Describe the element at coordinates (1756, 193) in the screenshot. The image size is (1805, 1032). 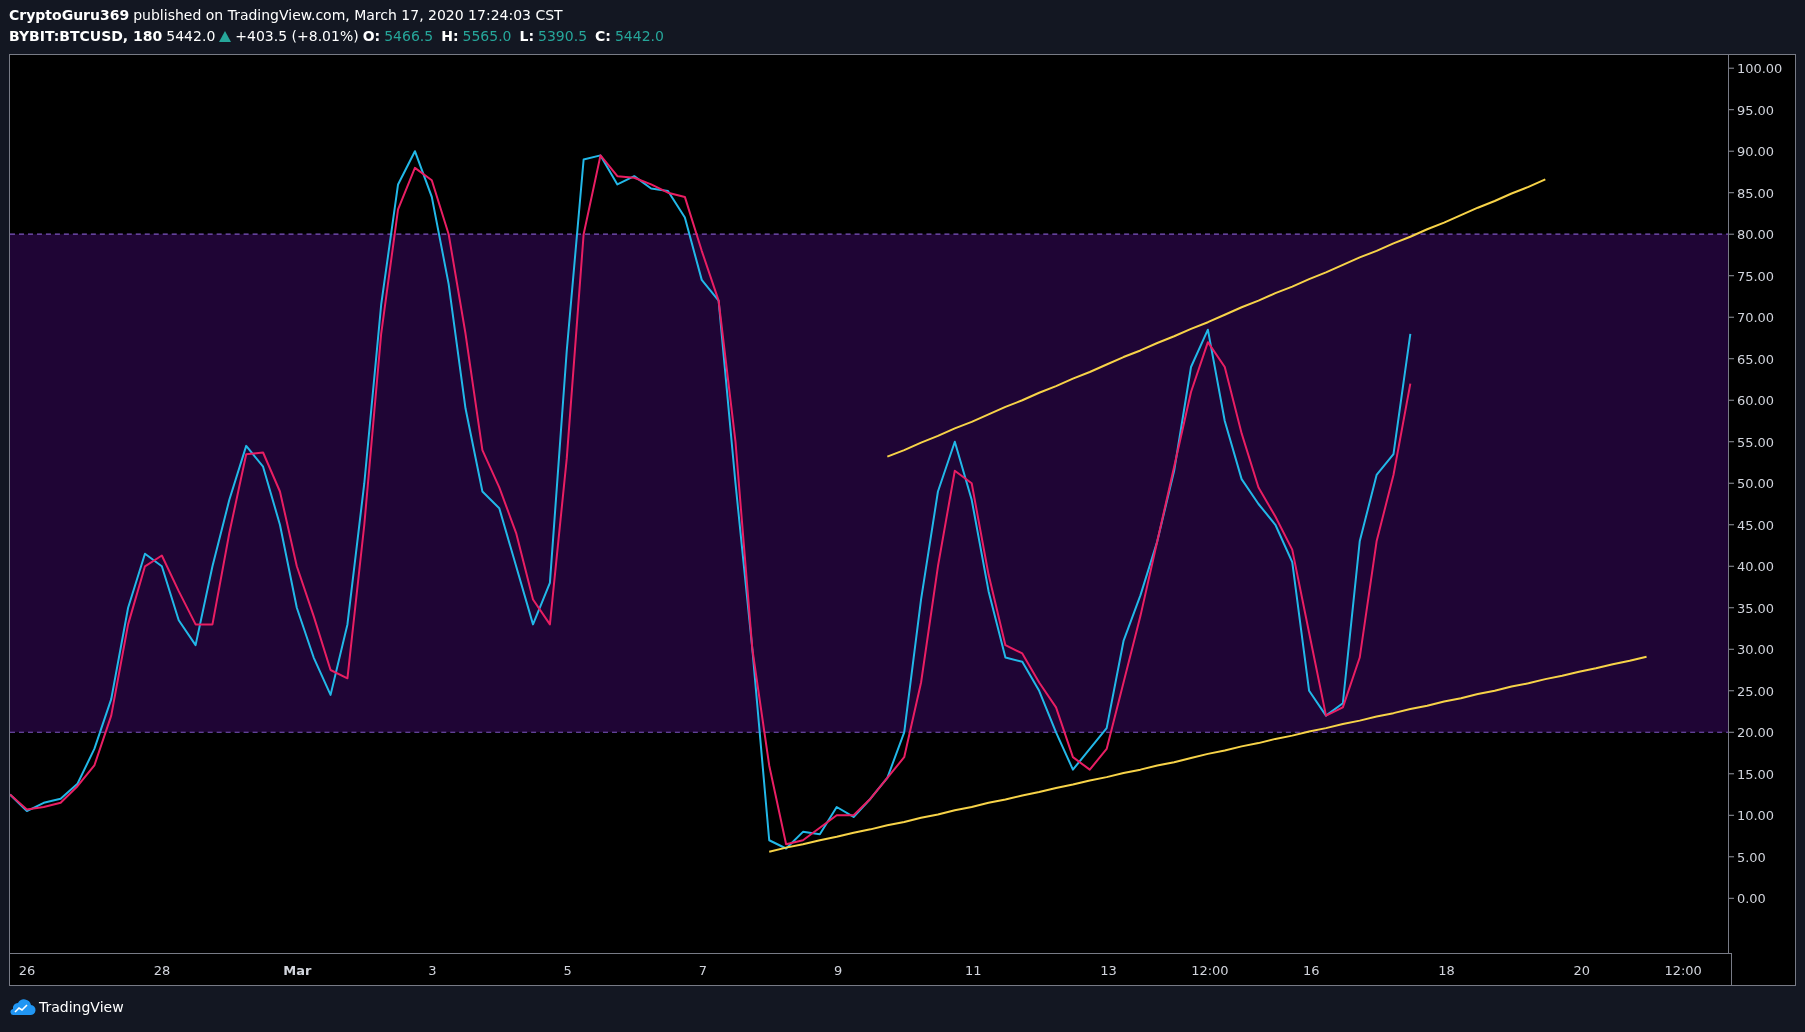
I see `axis-label: 85.00` at that location.